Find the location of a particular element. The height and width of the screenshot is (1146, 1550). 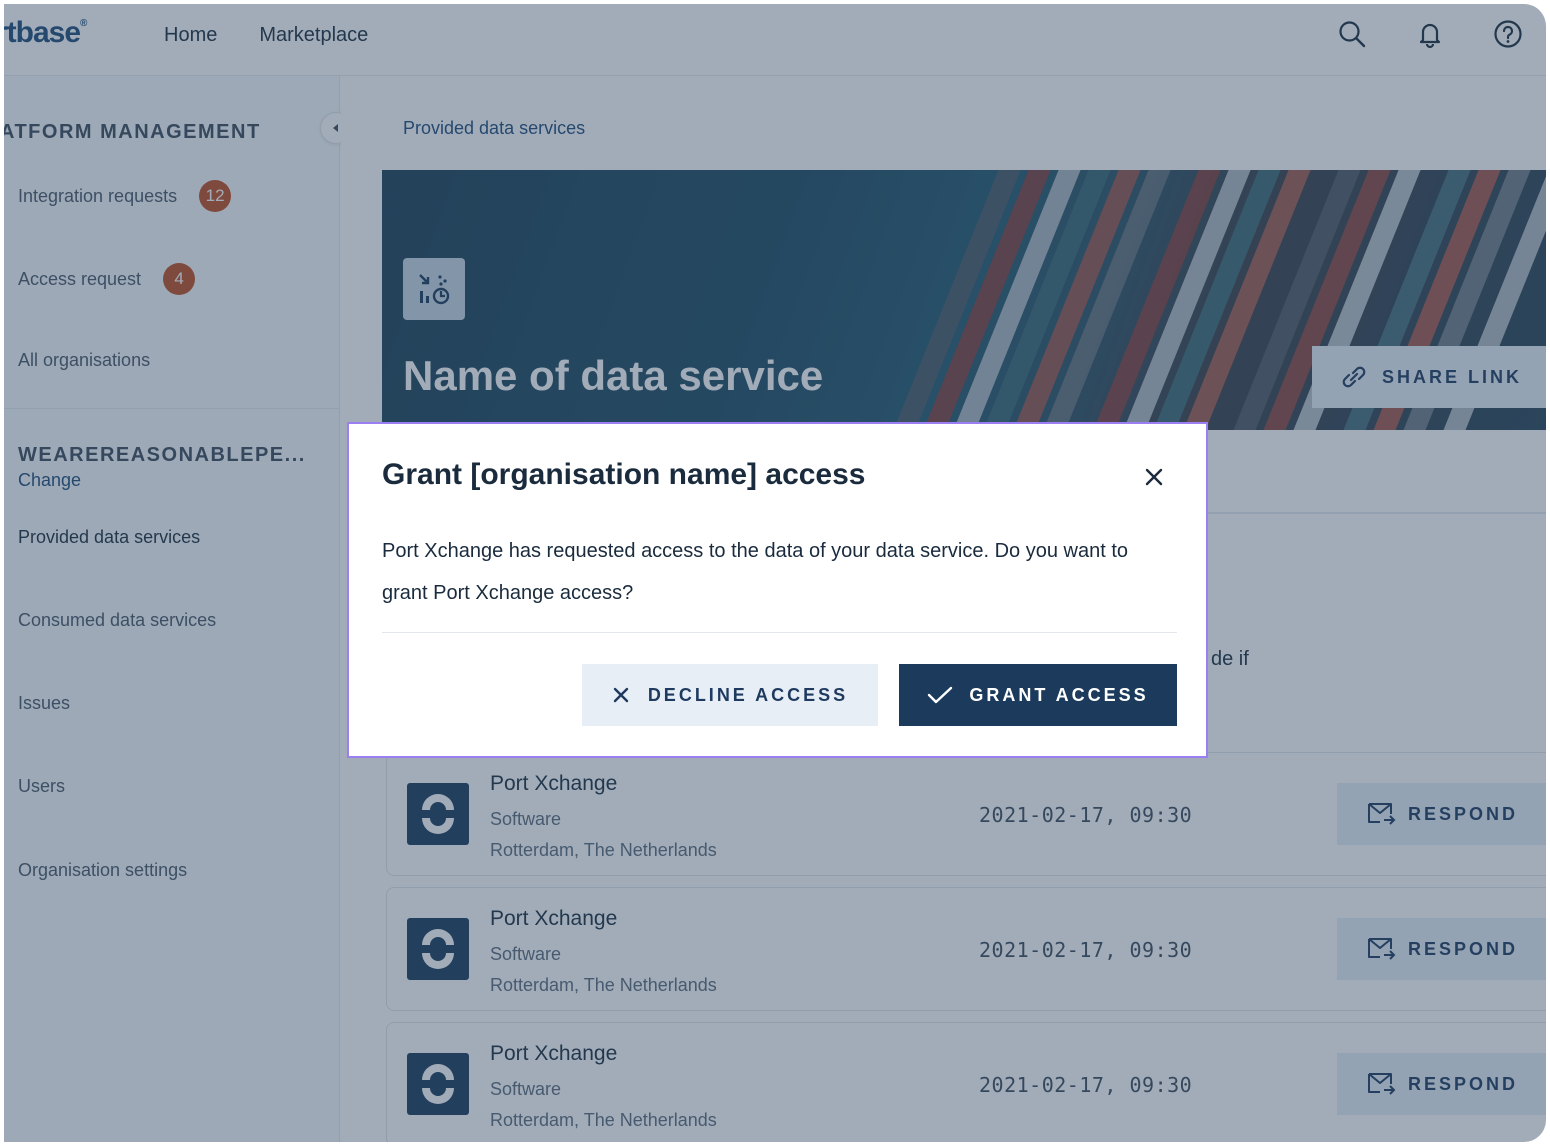

grant-access-label: GRANT ACCESS is located at coordinates (1059, 694).